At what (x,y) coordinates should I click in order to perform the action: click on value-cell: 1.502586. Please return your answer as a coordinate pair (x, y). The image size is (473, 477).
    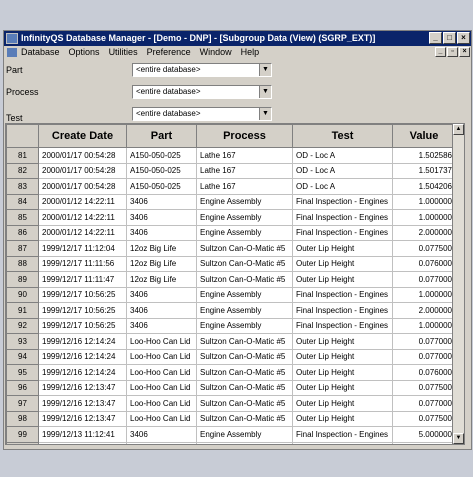
    Looking at the image, I should click on (424, 155).